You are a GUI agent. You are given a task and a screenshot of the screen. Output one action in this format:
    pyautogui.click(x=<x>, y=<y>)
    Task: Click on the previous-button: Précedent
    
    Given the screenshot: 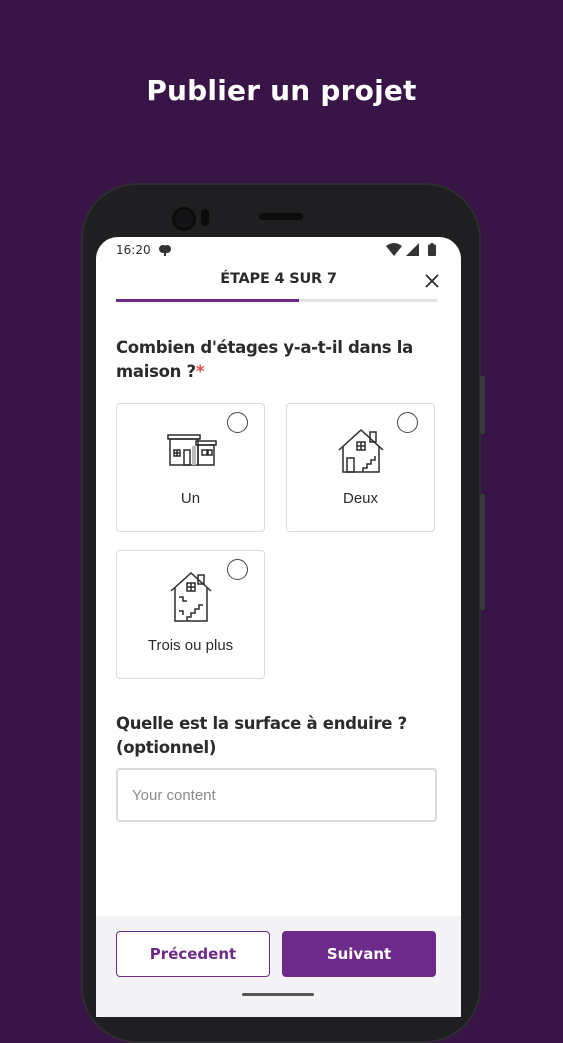 What is the action you would take?
    pyautogui.click(x=193, y=954)
    